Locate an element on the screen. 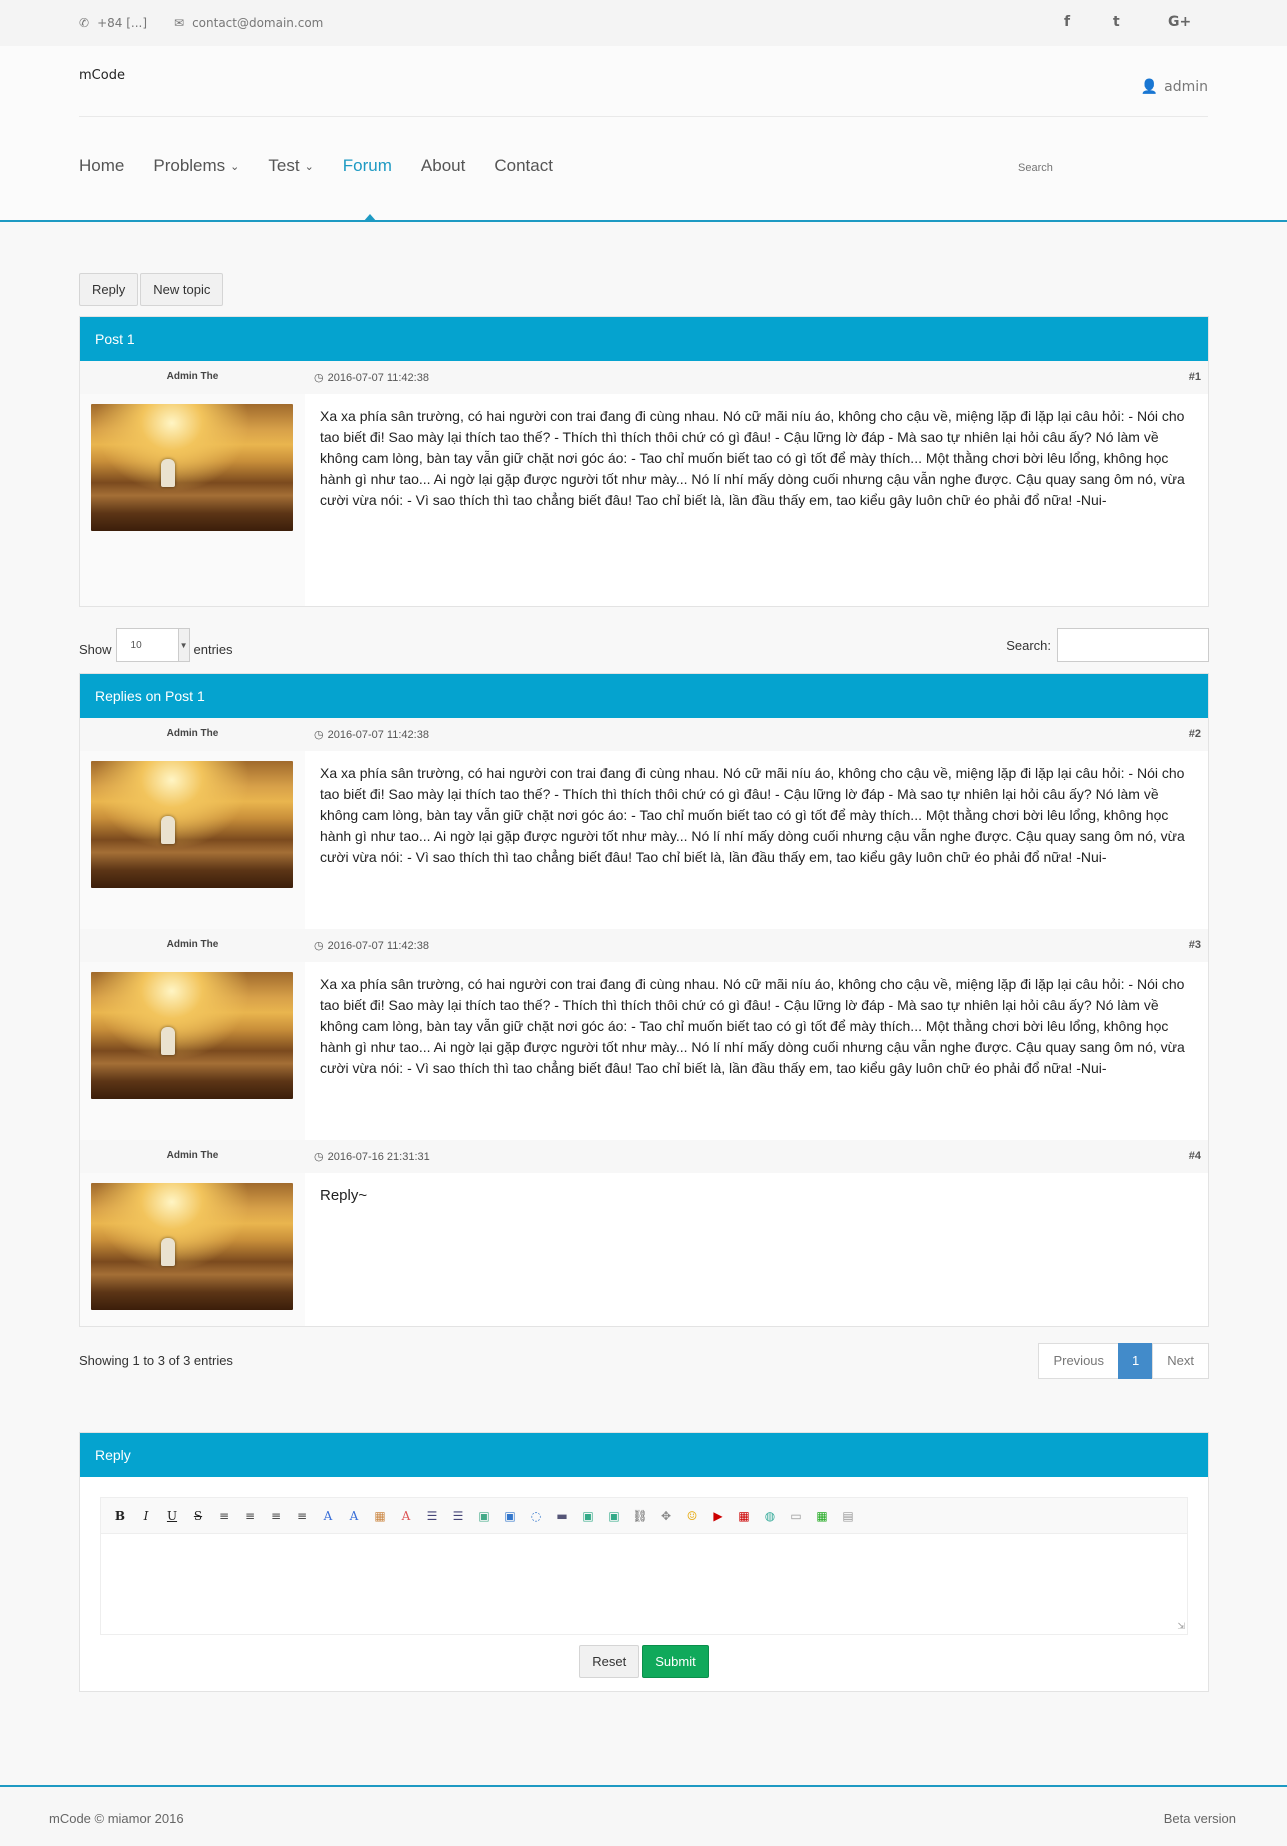 This screenshot has height=1846, width=1287. font-color-icon: A is located at coordinates (328, 1516).